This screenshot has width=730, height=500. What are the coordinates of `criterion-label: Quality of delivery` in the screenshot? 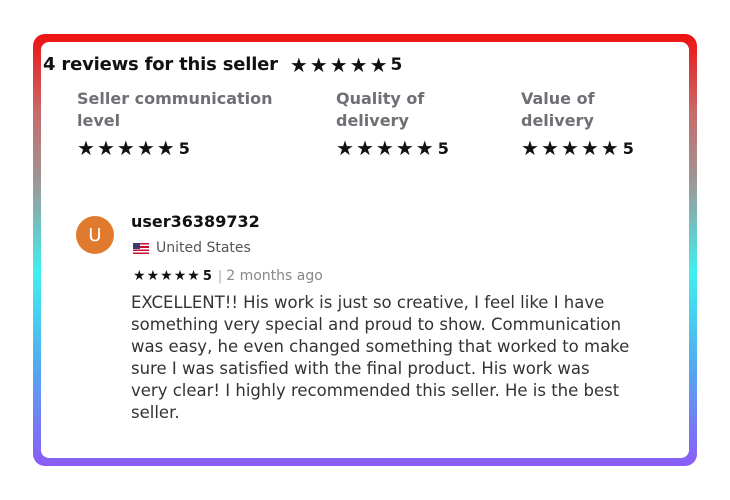 It's located at (380, 109).